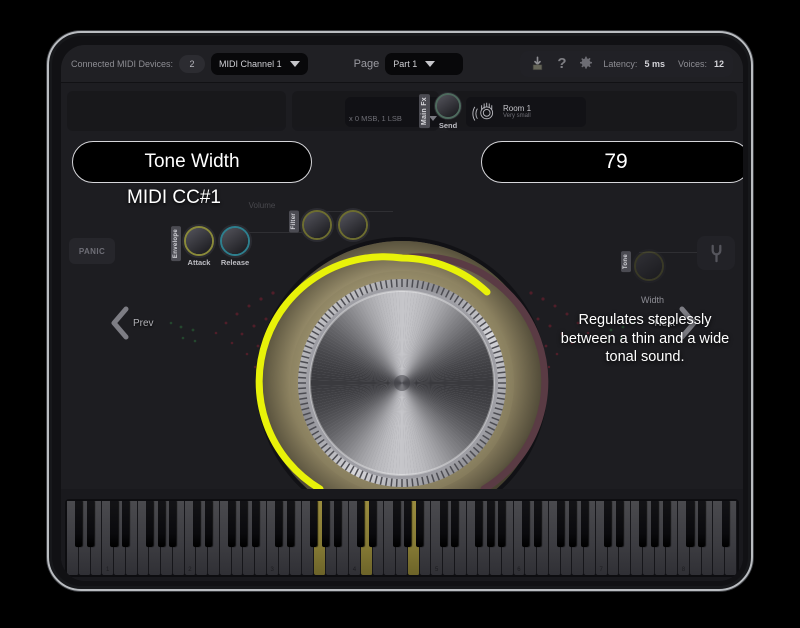 The image size is (800, 628). I want to click on fx-preset-selector: Room 1 Very small, so click(526, 111).